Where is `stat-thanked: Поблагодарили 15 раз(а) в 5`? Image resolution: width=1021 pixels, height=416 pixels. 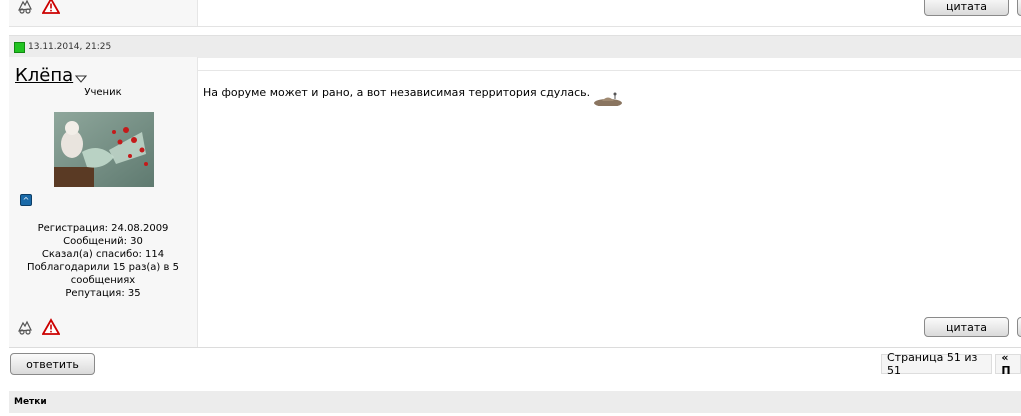 stat-thanked: Поблагодарили 15 раз(а) в 5 is located at coordinates (103, 267).